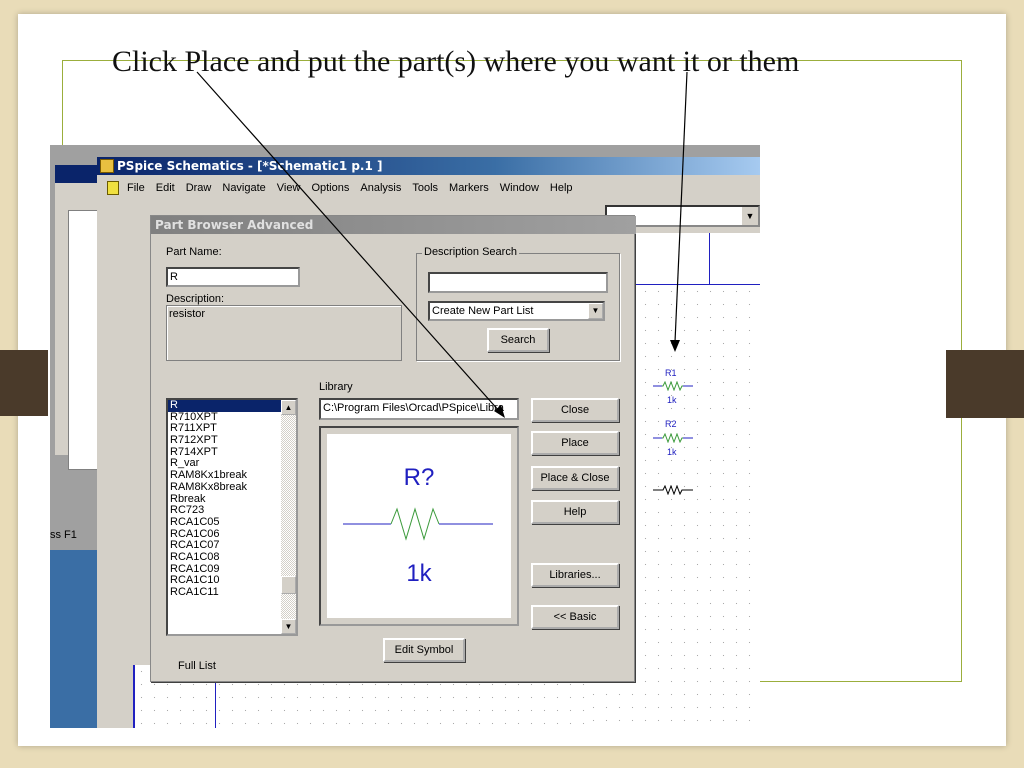 This screenshot has width=1024, height=768. What do you see at coordinates (575, 512) in the screenshot?
I see `help-button: Help` at bounding box center [575, 512].